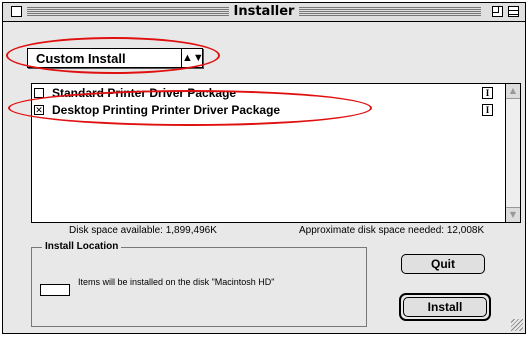 This screenshot has width=530, height=338. Describe the element at coordinates (82, 246) in the screenshot. I see `install-location-legend: Install Location` at that location.